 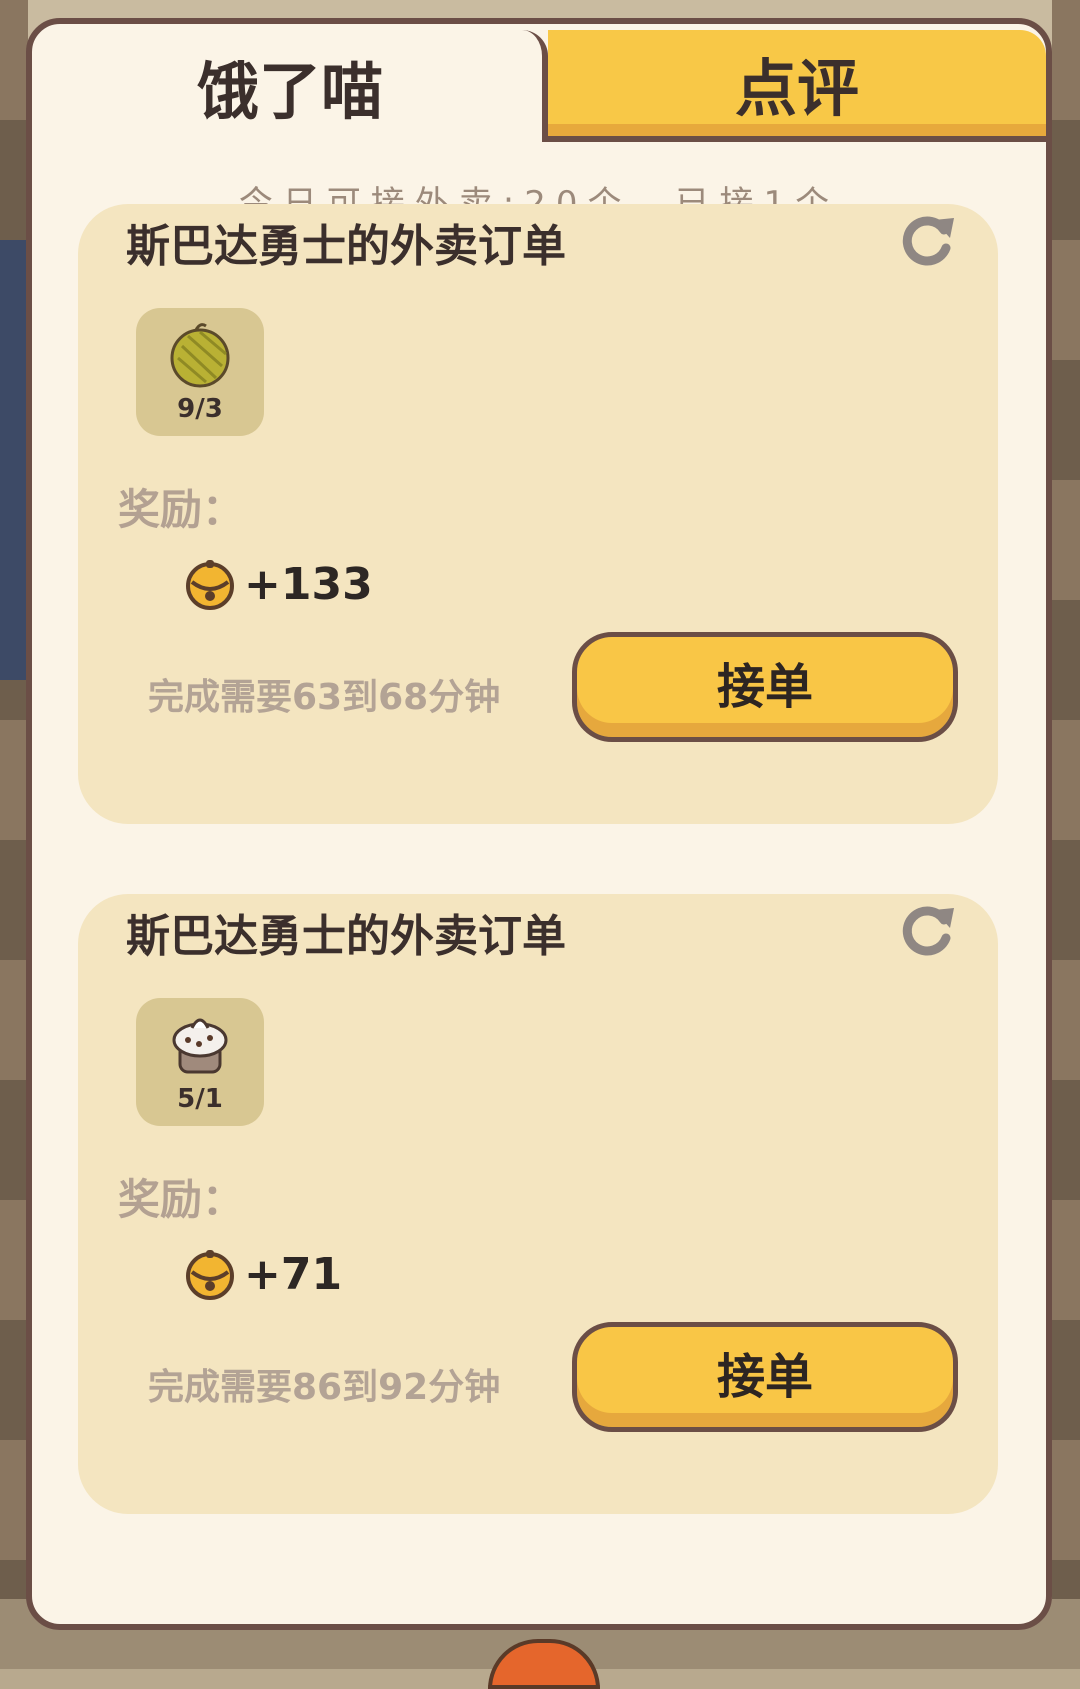 What do you see at coordinates (293, 86) in the screenshot?
I see `tab-ele-miao: 饿了喵` at bounding box center [293, 86].